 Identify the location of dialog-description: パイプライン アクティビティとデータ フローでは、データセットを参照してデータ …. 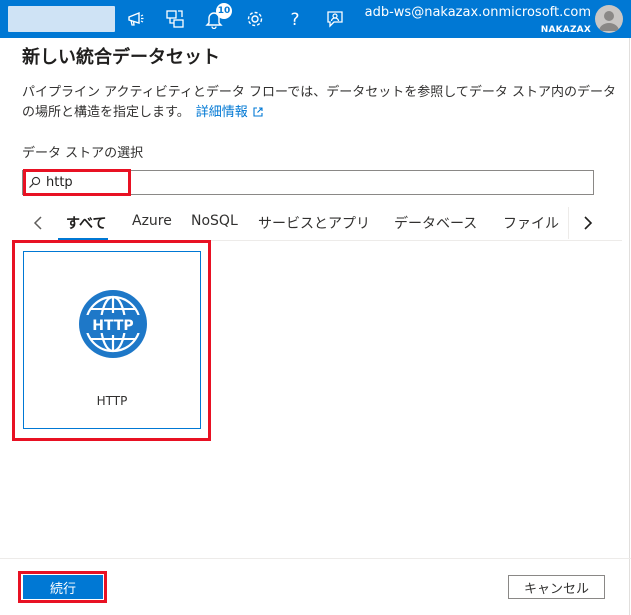
(319, 103).